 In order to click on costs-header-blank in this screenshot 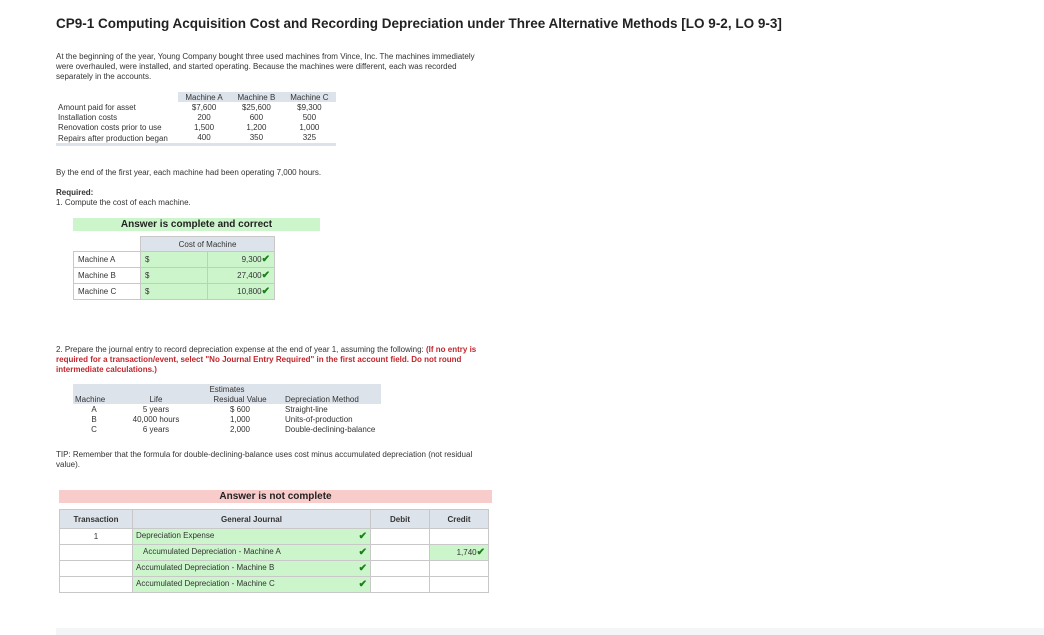, I will do `click(117, 97)`.